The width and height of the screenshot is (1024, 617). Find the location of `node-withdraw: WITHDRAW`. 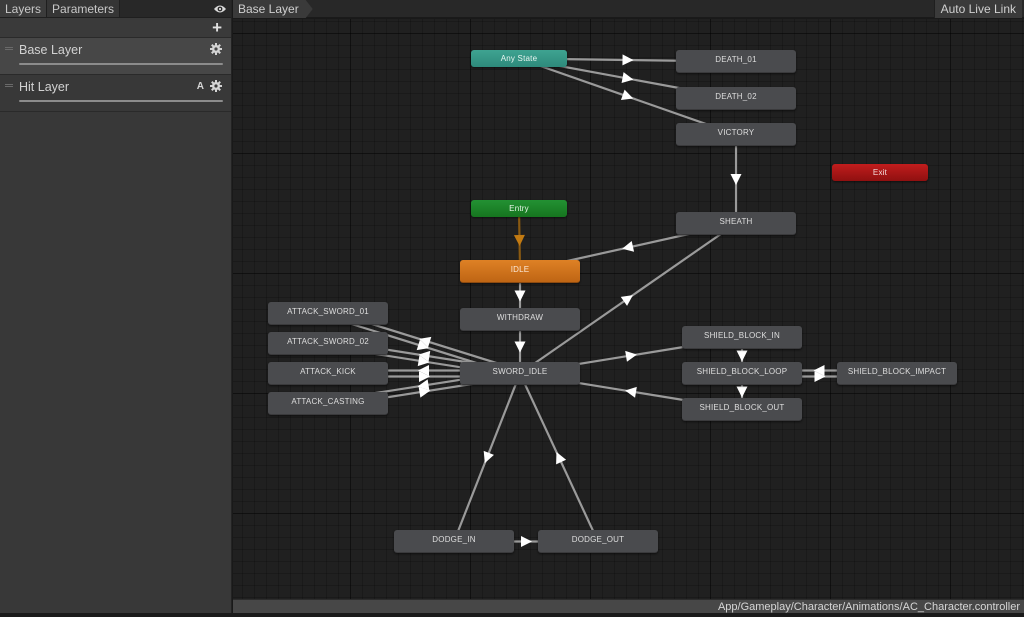

node-withdraw: WITHDRAW is located at coordinates (520, 319).